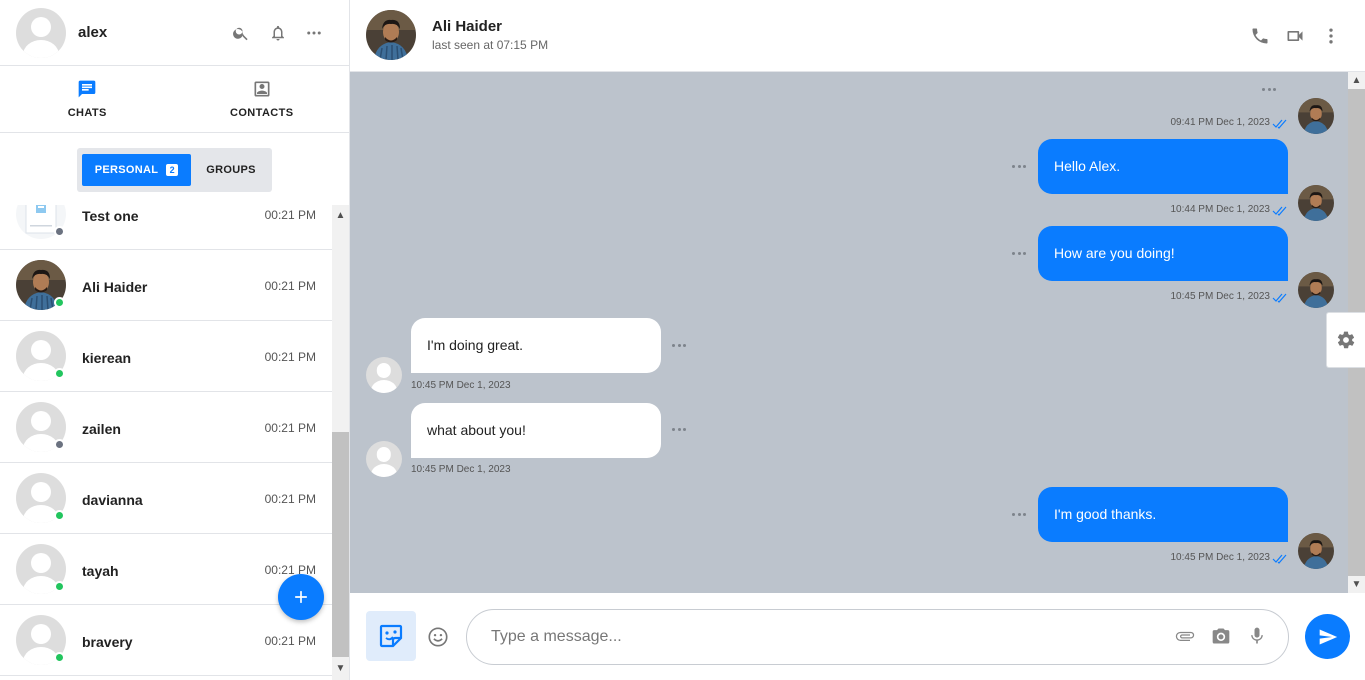  What do you see at coordinates (41, 33) in the screenshot?
I see `my-avatar` at bounding box center [41, 33].